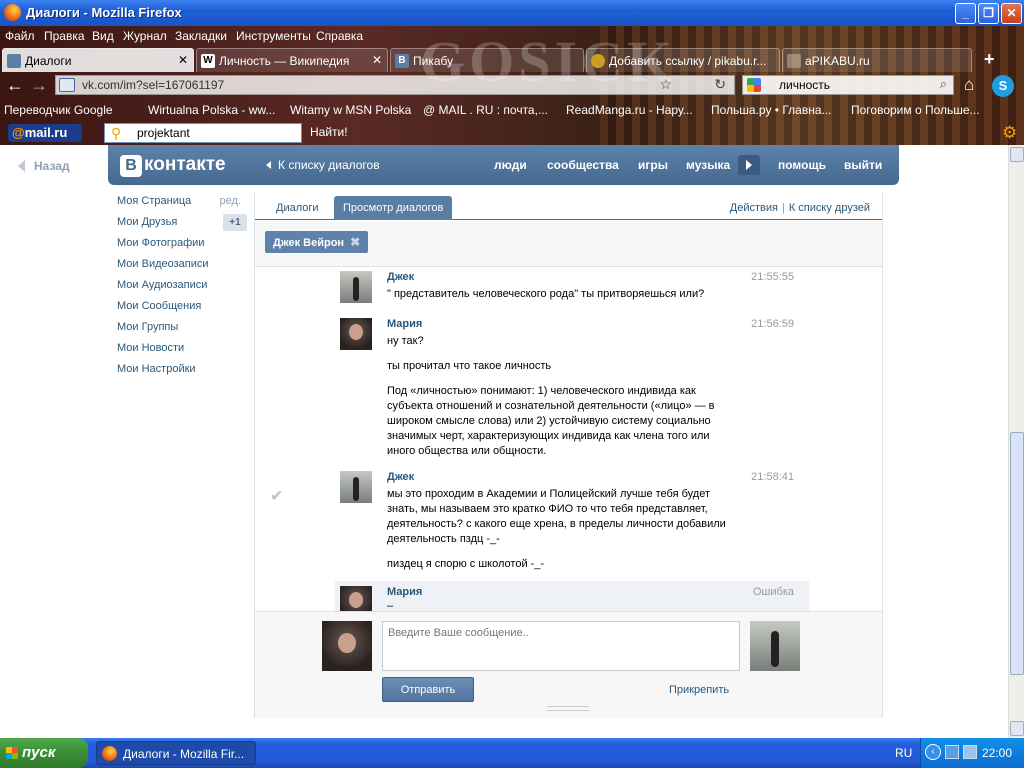 The height and width of the screenshot is (768, 1024). Describe the element at coordinates (273, 36) in the screenshot. I see `menu-tools: Инструменты` at that location.